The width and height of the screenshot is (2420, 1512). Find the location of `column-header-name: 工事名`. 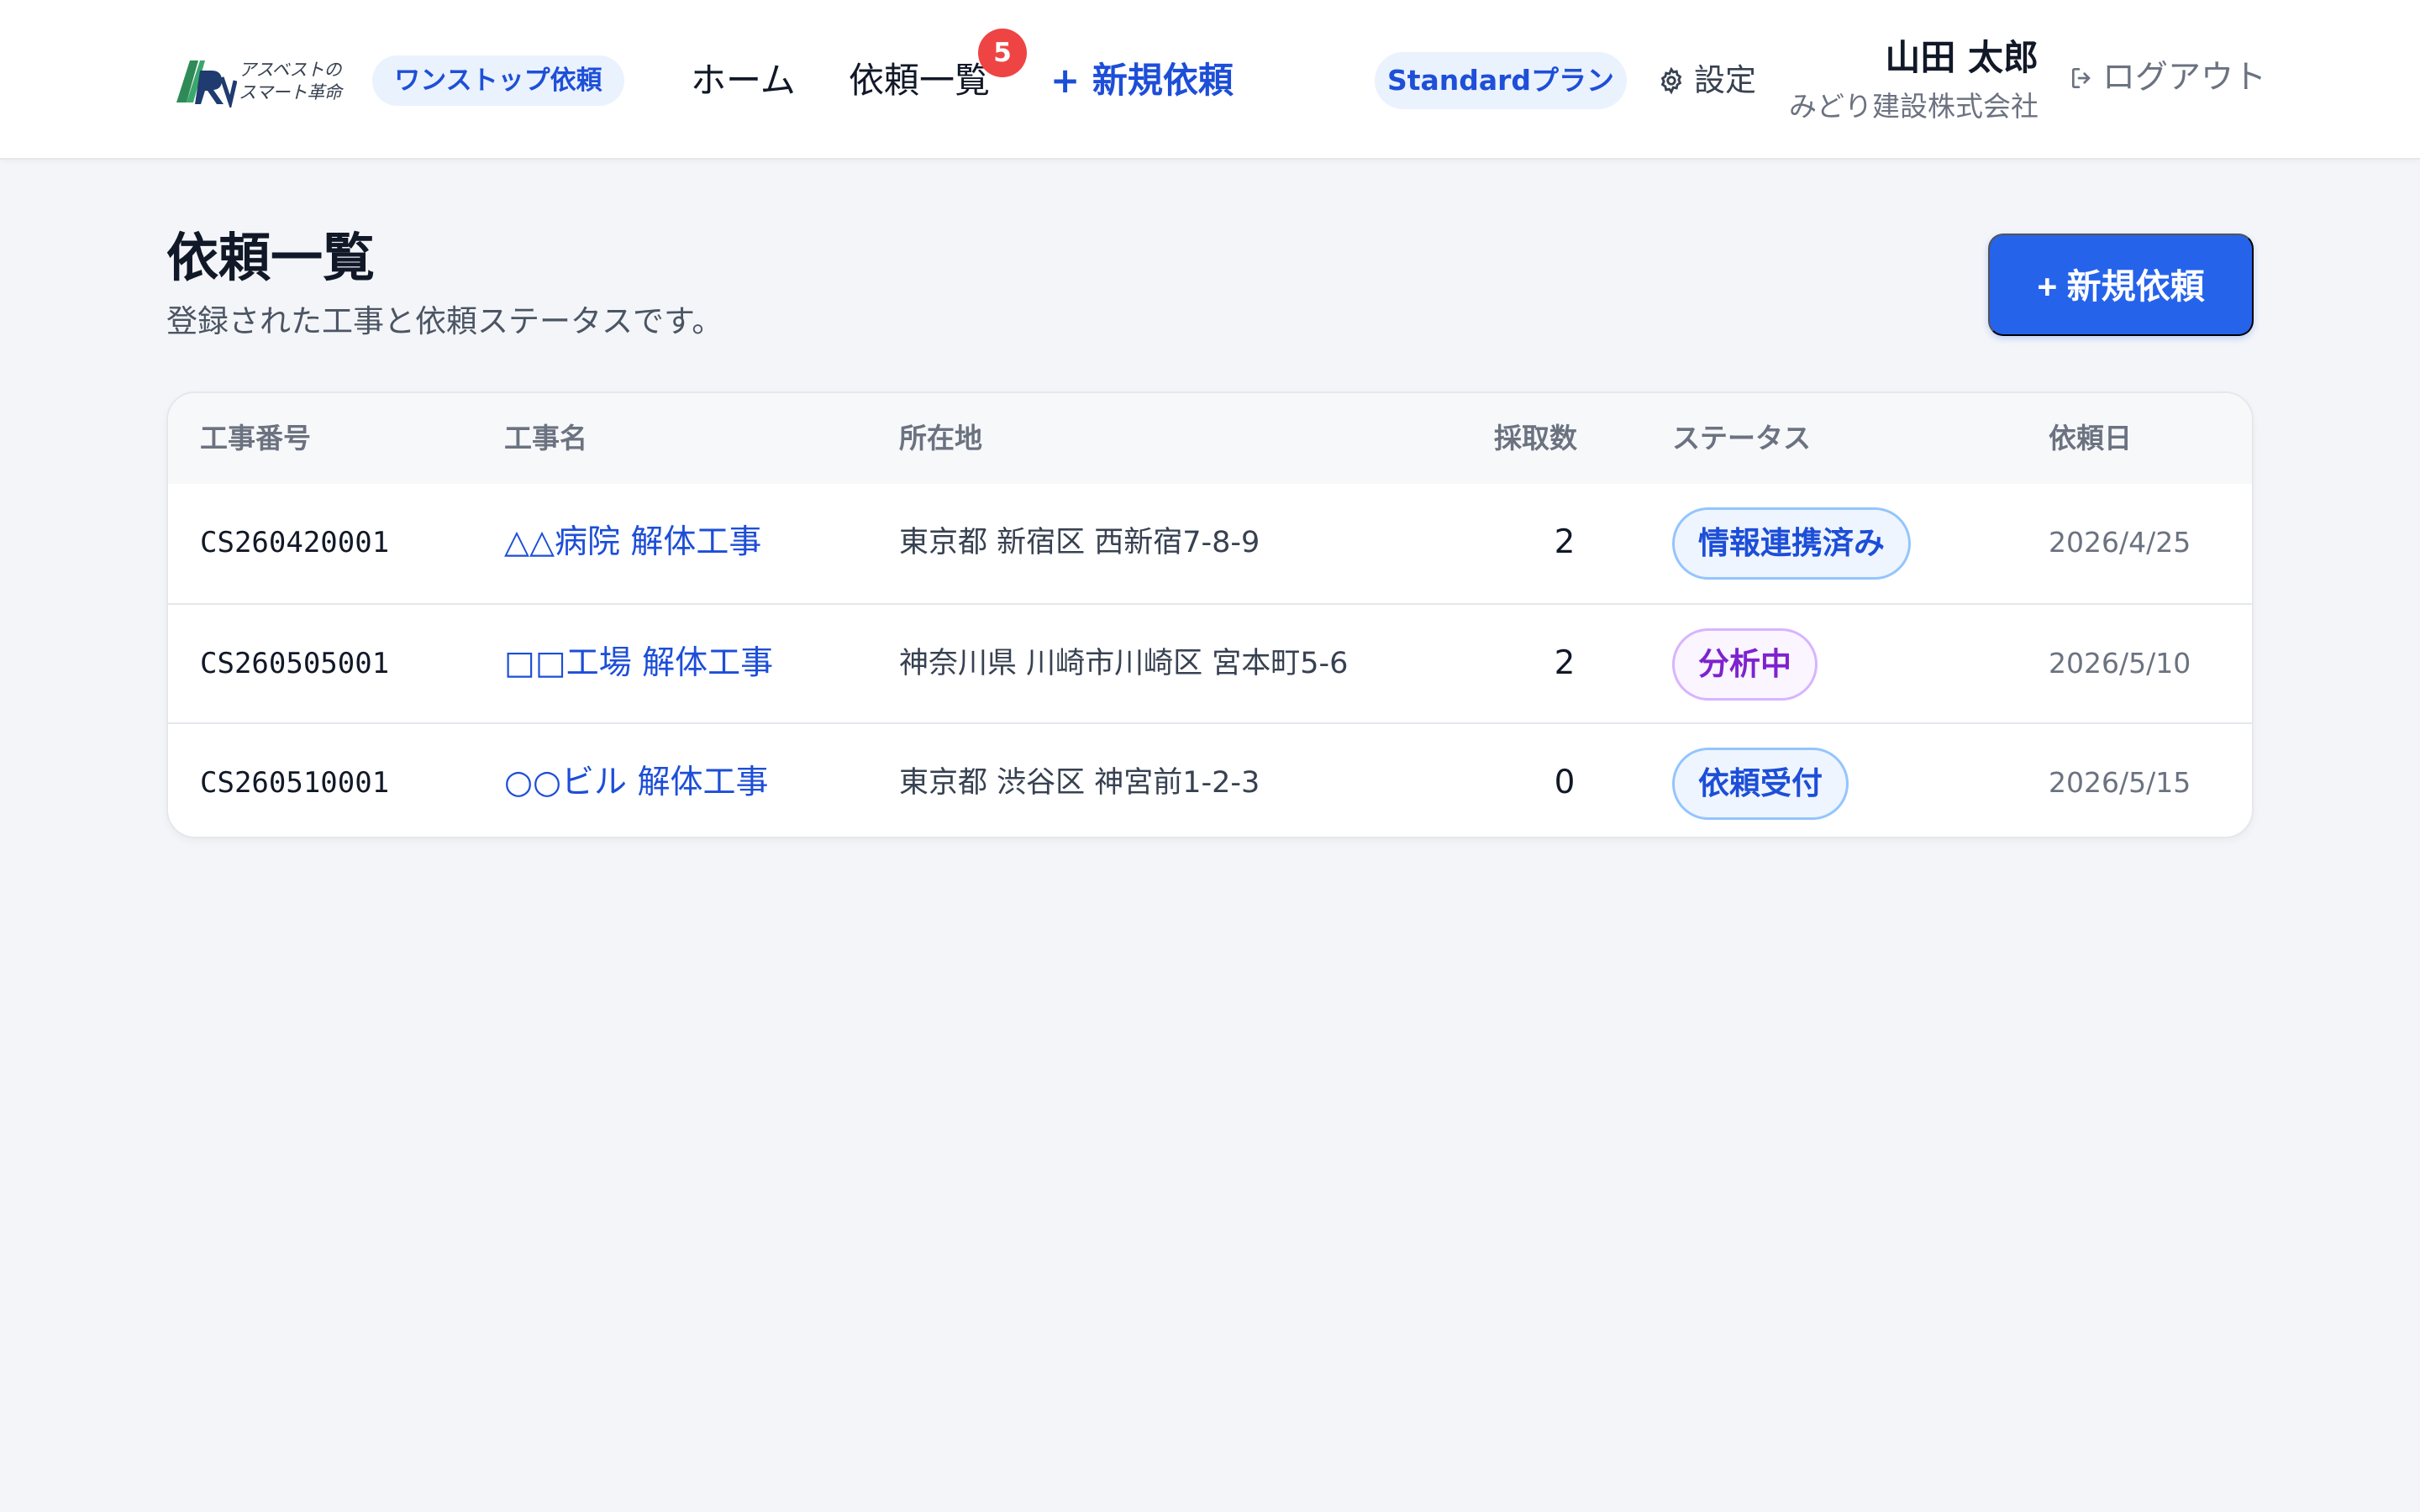

column-header-name: 工事名 is located at coordinates (545, 438).